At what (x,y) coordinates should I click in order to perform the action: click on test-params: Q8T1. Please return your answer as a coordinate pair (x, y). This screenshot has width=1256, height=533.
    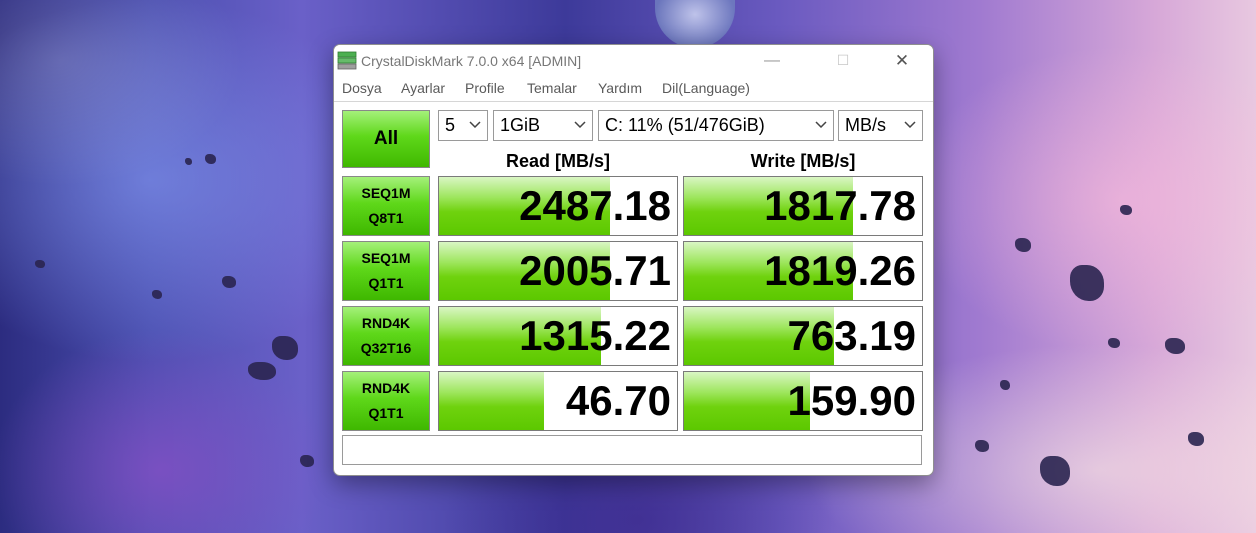
    Looking at the image, I should click on (386, 218).